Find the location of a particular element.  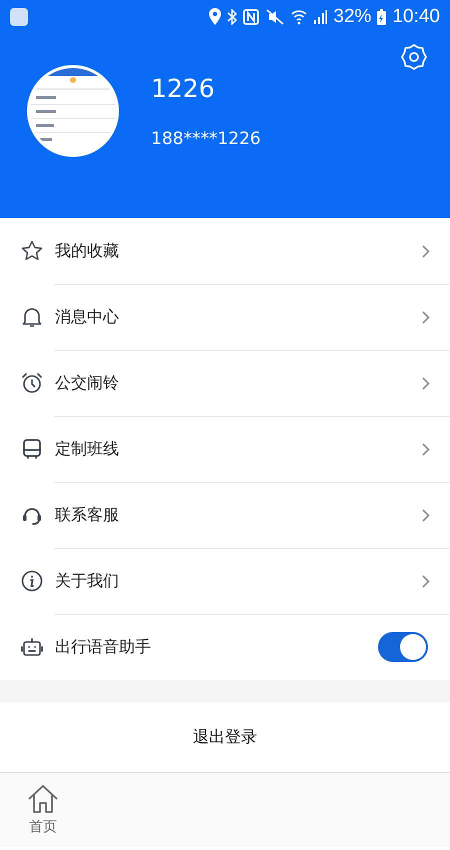

alarm-clock-icon is located at coordinates (32, 383).